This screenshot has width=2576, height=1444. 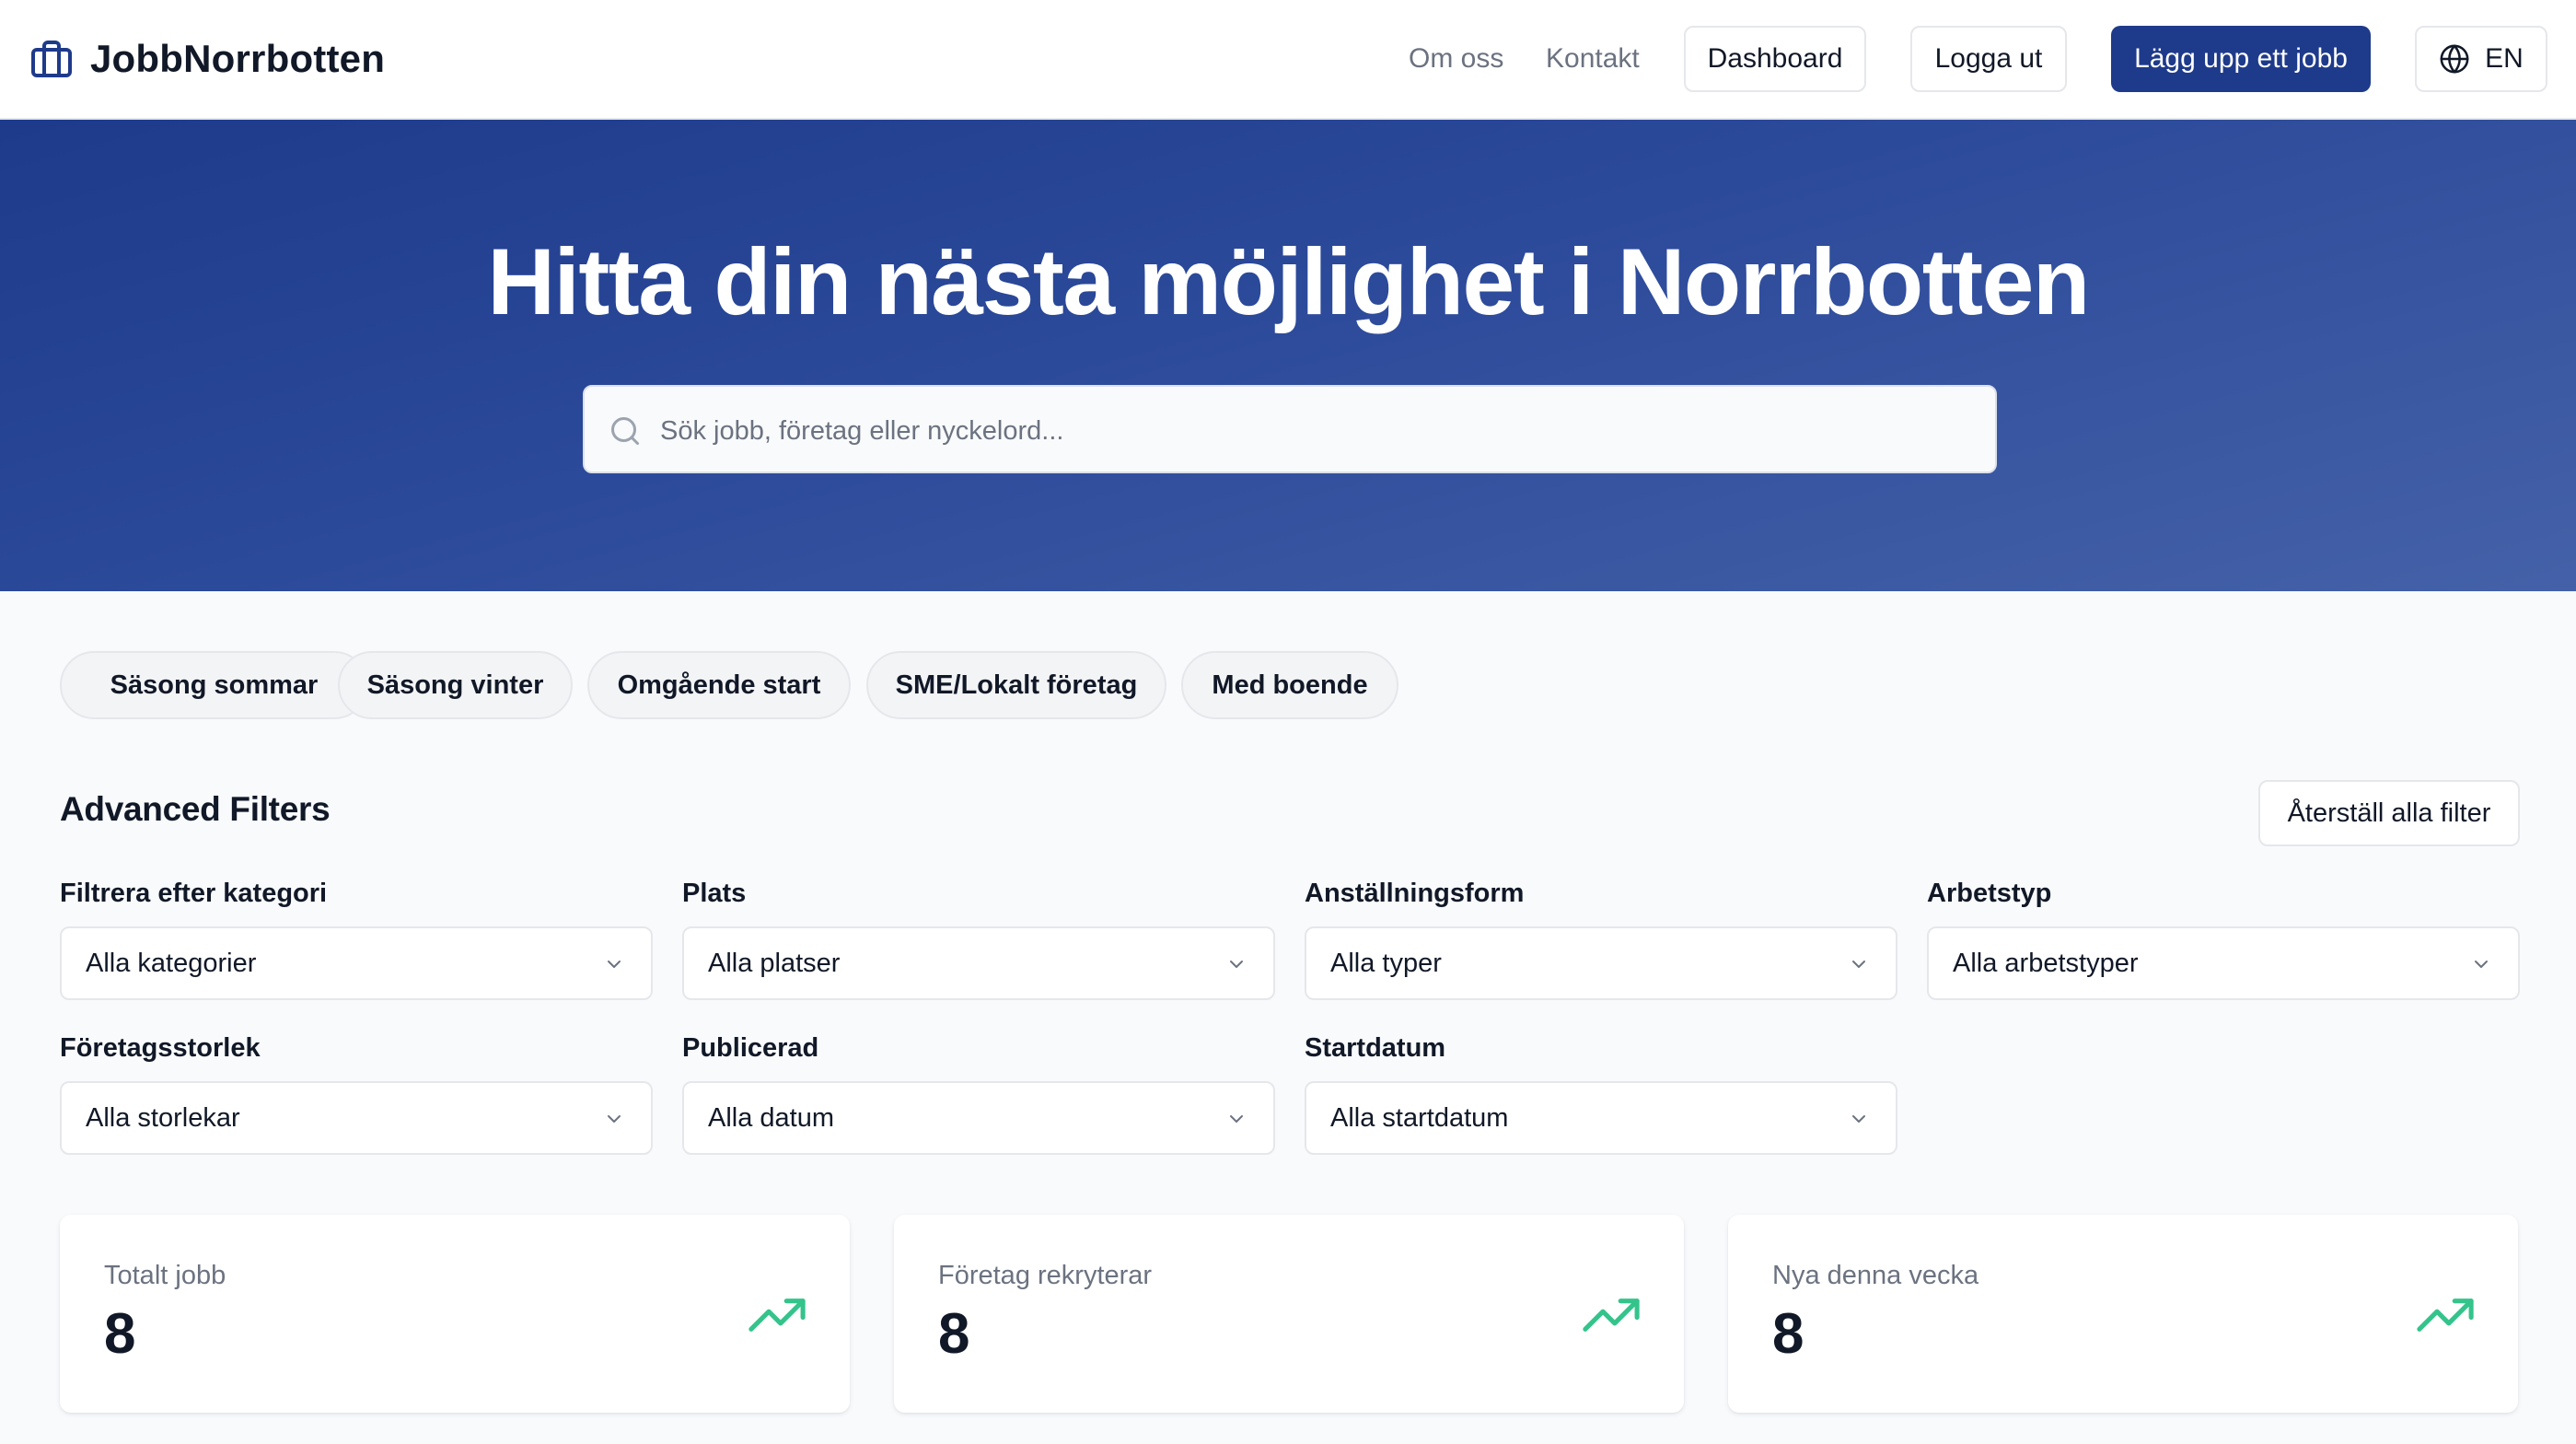 What do you see at coordinates (171, 964) in the screenshot?
I see `category-select-value: Alla kategorier` at bounding box center [171, 964].